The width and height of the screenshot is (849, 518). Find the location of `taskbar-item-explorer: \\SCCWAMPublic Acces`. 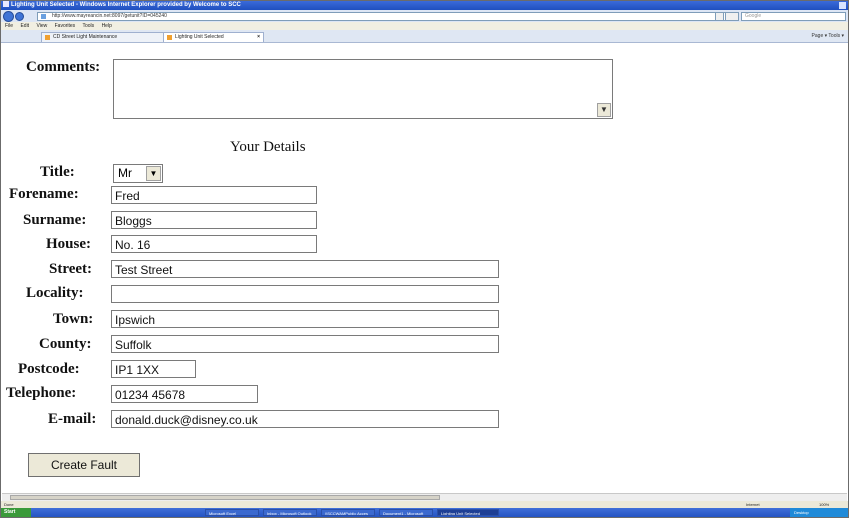

taskbar-item-explorer: \\SCCWAMPublic Acces is located at coordinates (348, 512).